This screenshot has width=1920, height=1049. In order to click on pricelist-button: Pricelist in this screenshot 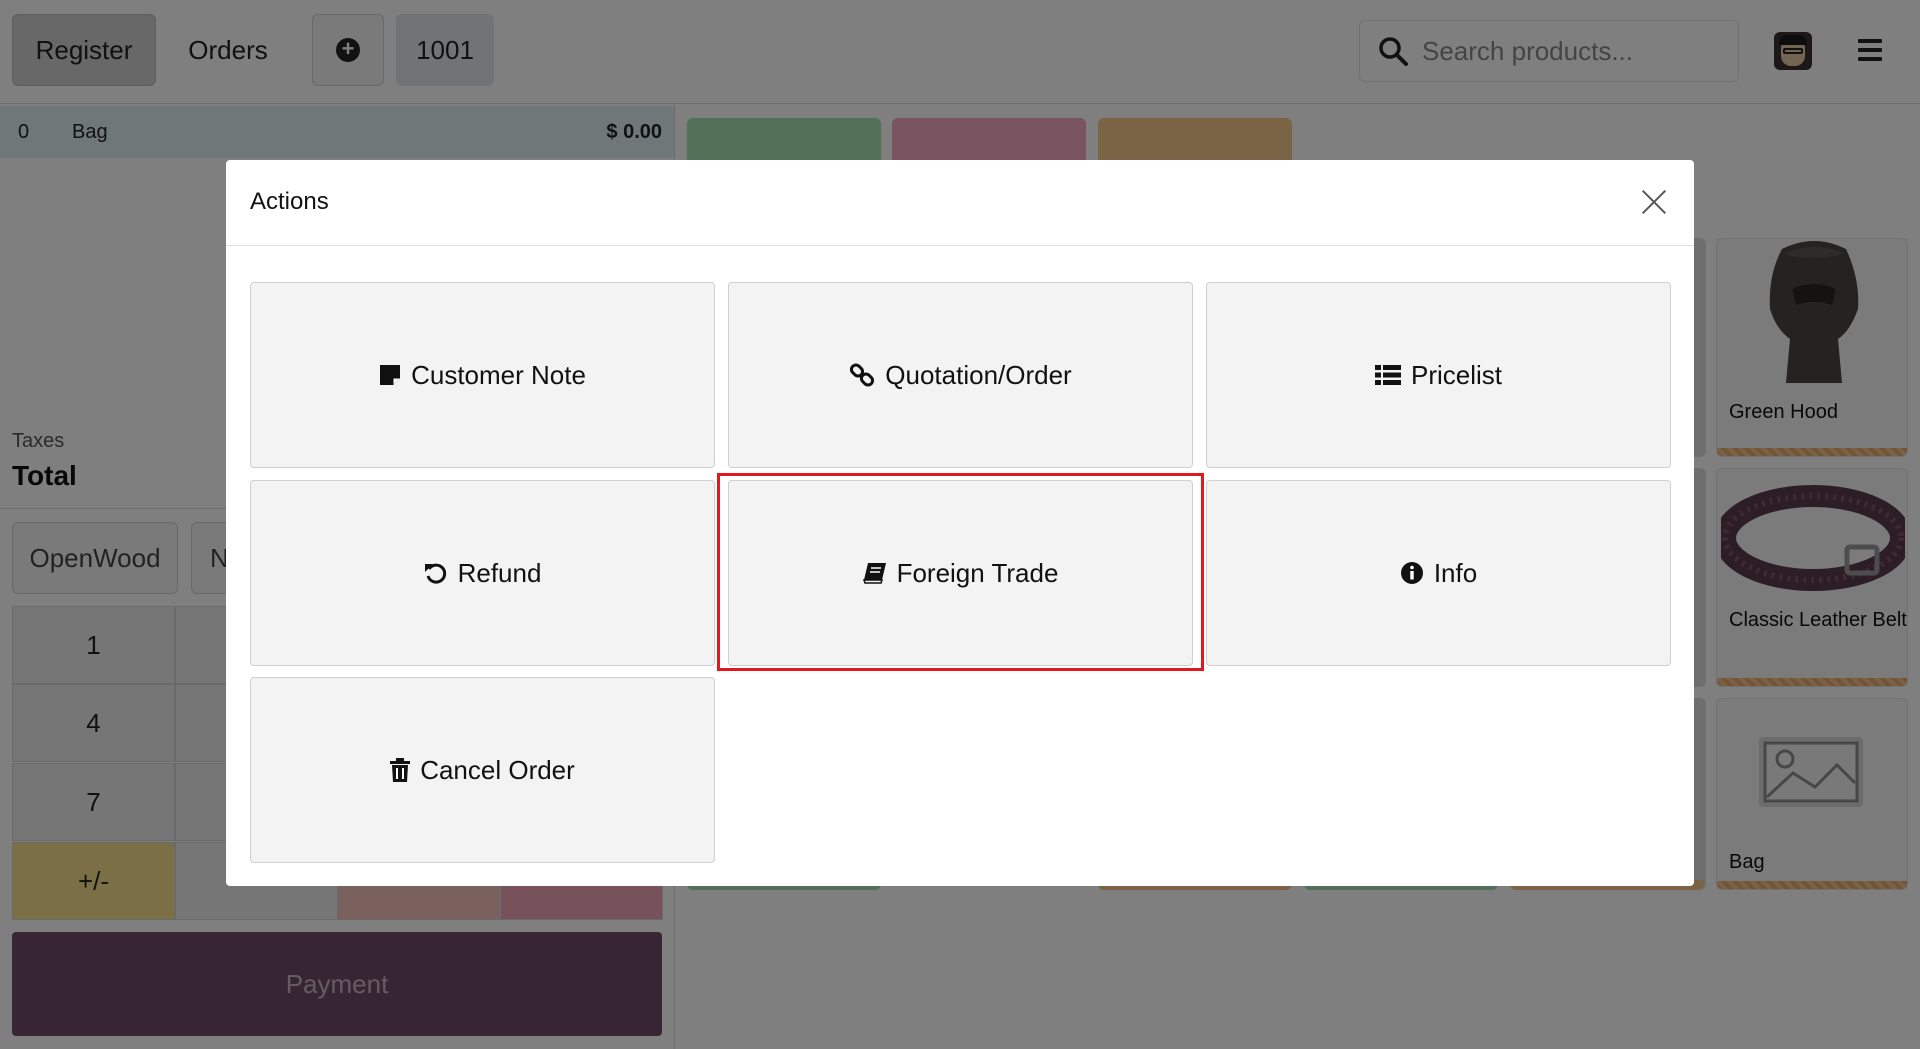, I will do `click(1438, 375)`.